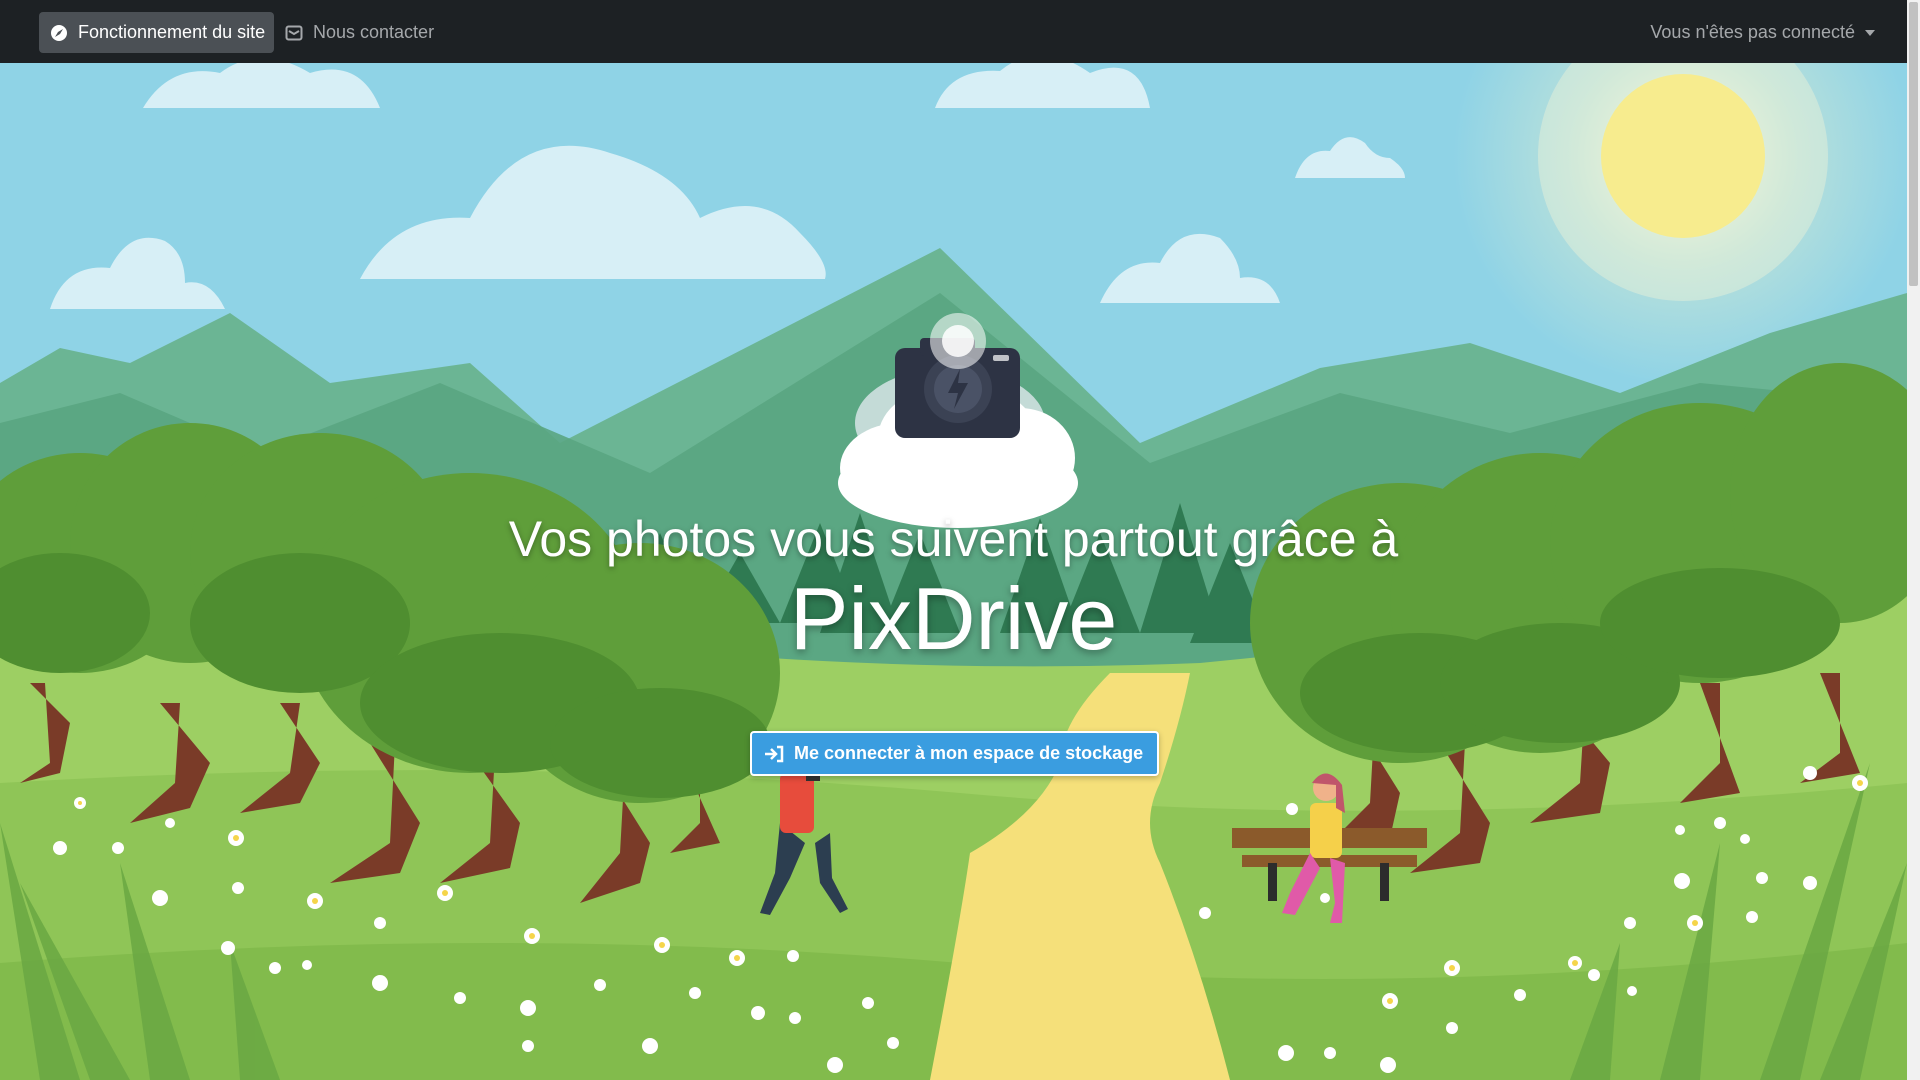  Describe the element at coordinates (969, 753) in the screenshot. I see `login-storage-button-label: Me connecter à mon espace de stockage` at that location.